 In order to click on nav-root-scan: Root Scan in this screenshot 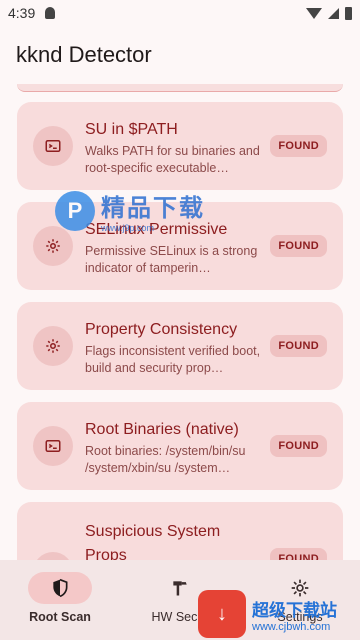, I will do `click(60, 600)`.